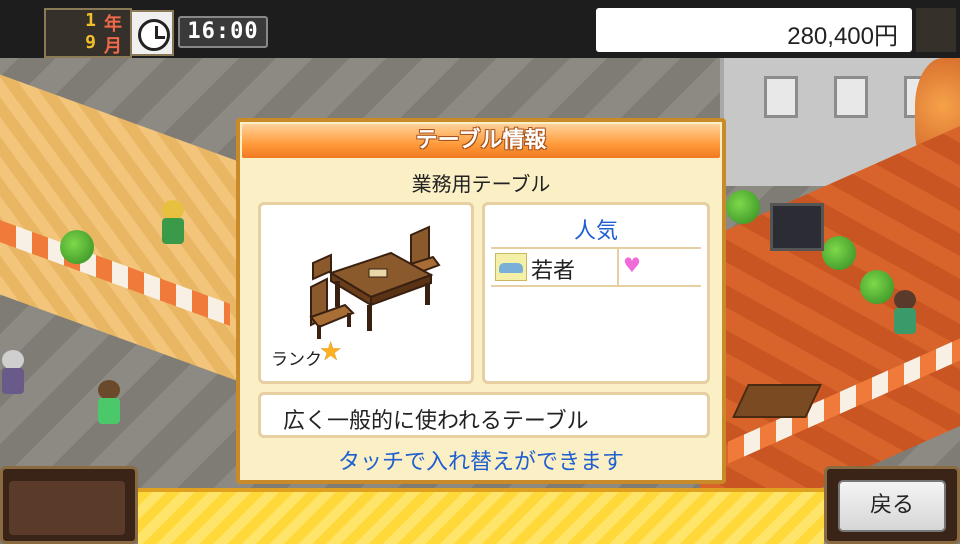 This screenshot has height=544, width=960. I want to click on bottom-left-panel, so click(69, 505).